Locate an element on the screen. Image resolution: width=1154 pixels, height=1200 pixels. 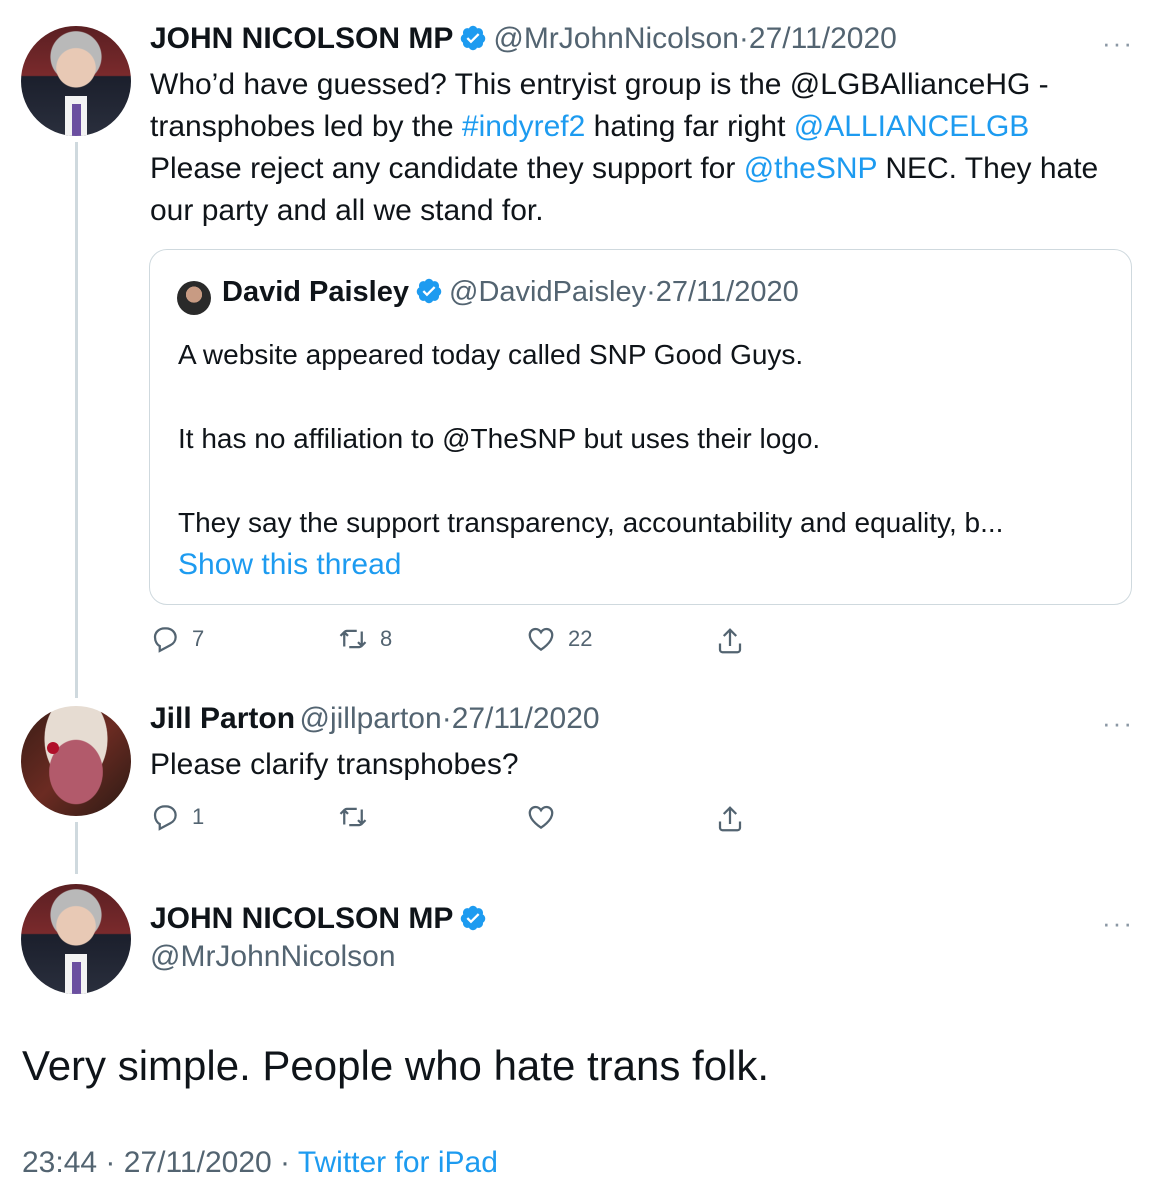
reply-button: 1 is located at coordinates (177, 817).